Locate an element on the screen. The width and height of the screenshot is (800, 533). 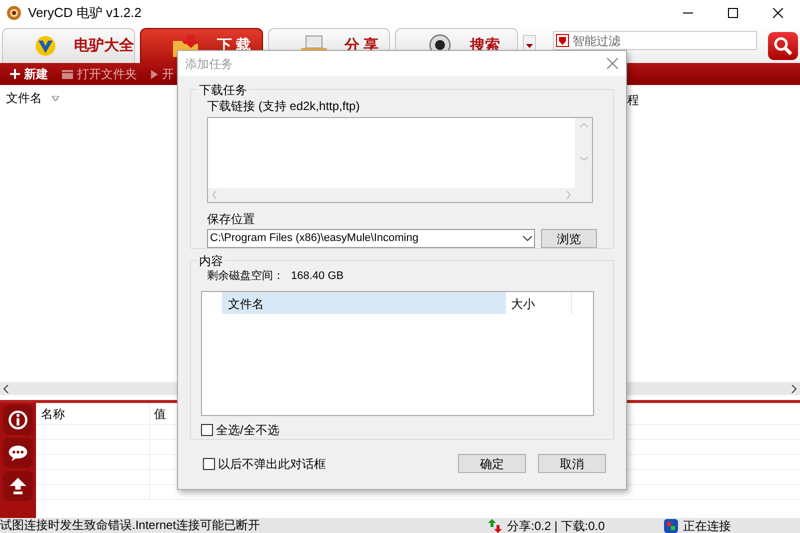
info-icon is located at coordinates (18, 420).